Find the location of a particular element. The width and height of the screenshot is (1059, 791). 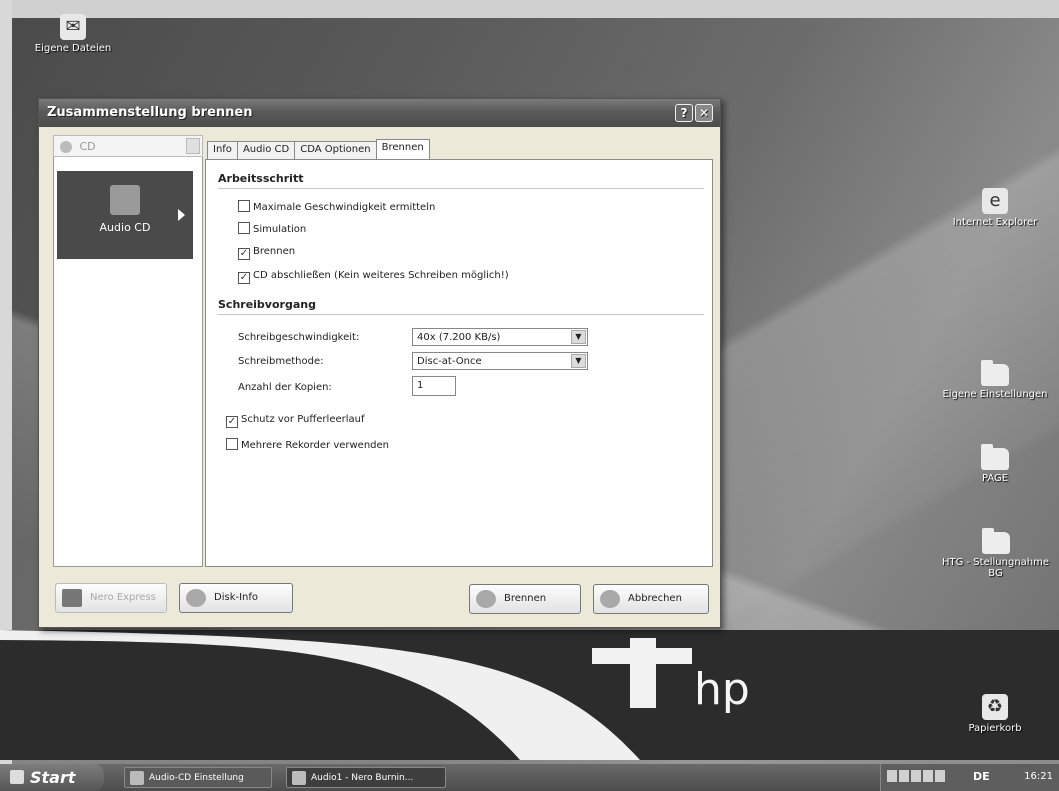

button-label: Nero Express is located at coordinates (123, 597).